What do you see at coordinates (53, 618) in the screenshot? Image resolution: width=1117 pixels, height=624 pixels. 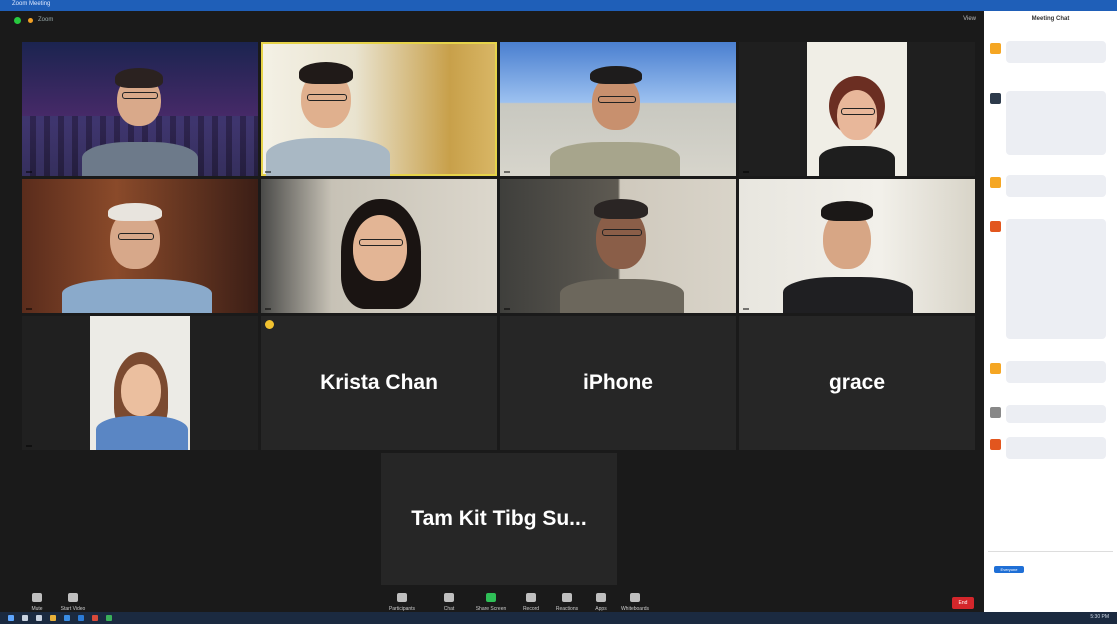 I see `file-explorer-icon` at bounding box center [53, 618].